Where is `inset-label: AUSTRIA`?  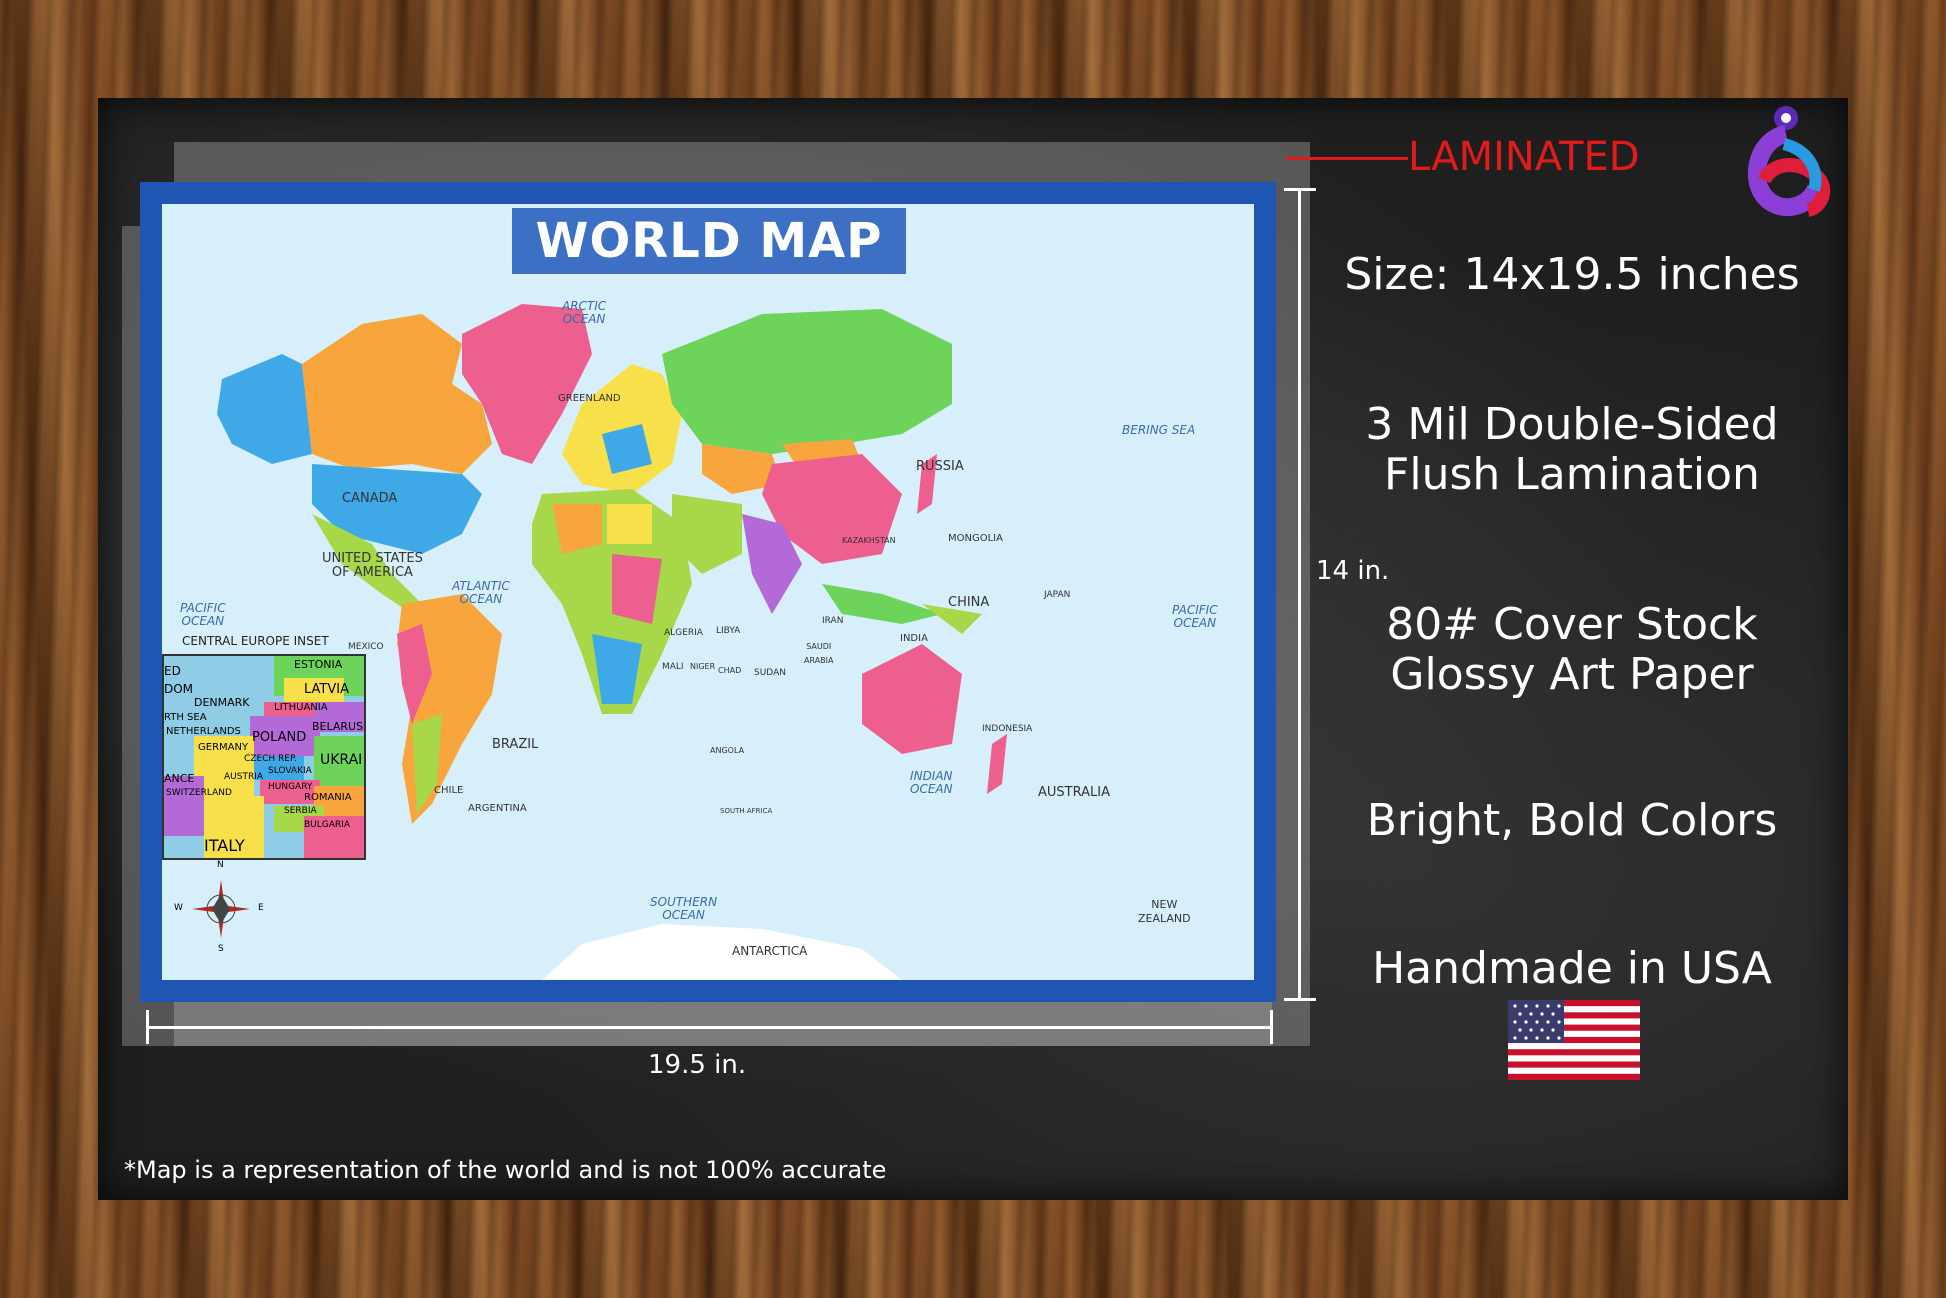
inset-label: AUSTRIA is located at coordinates (244, 777).